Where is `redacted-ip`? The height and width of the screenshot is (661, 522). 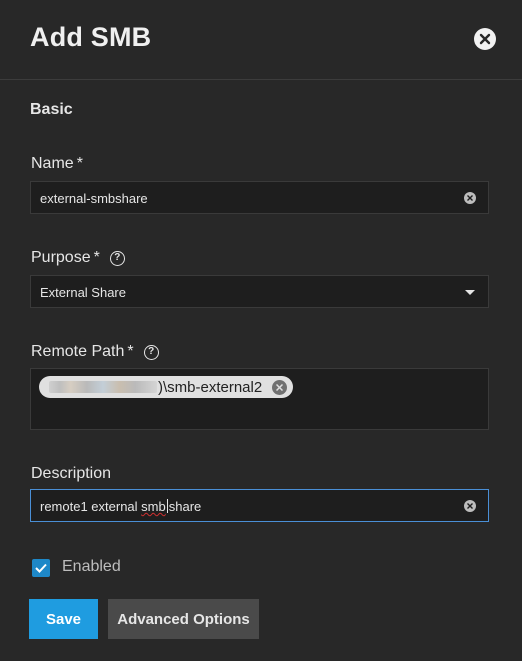
redacted-ip is located at coordinates (103, 387).